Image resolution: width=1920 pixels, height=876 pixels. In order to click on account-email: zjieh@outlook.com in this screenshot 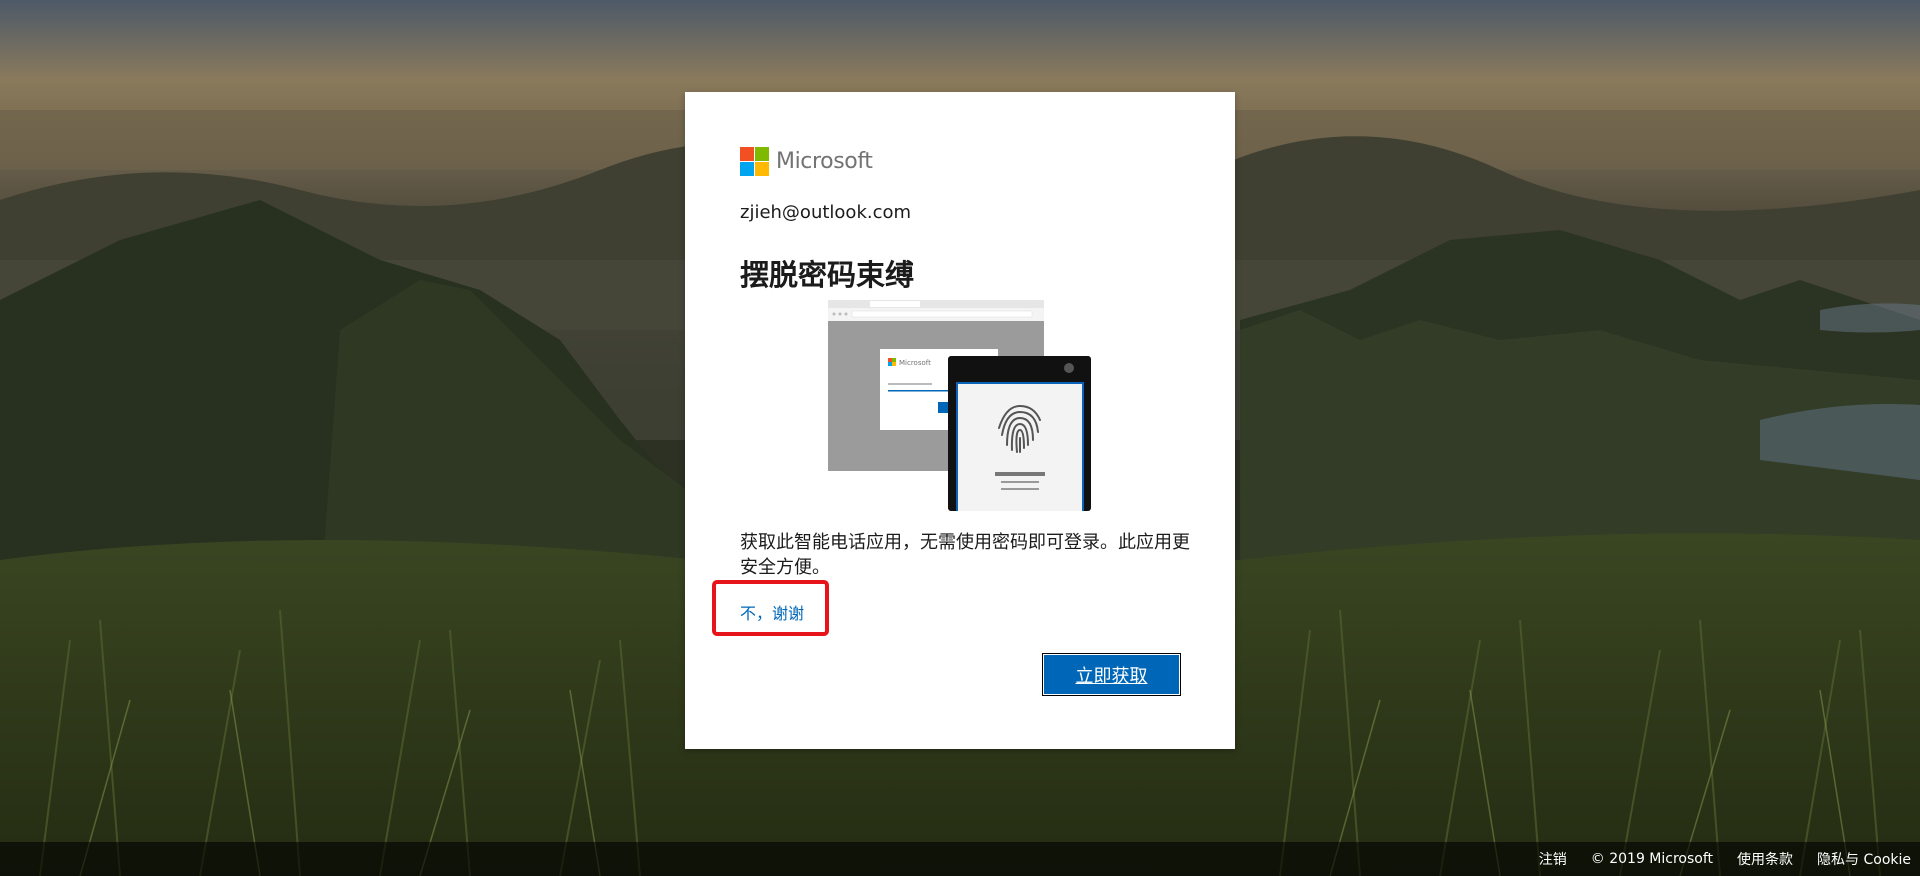, I will do `click(826, 212)`.